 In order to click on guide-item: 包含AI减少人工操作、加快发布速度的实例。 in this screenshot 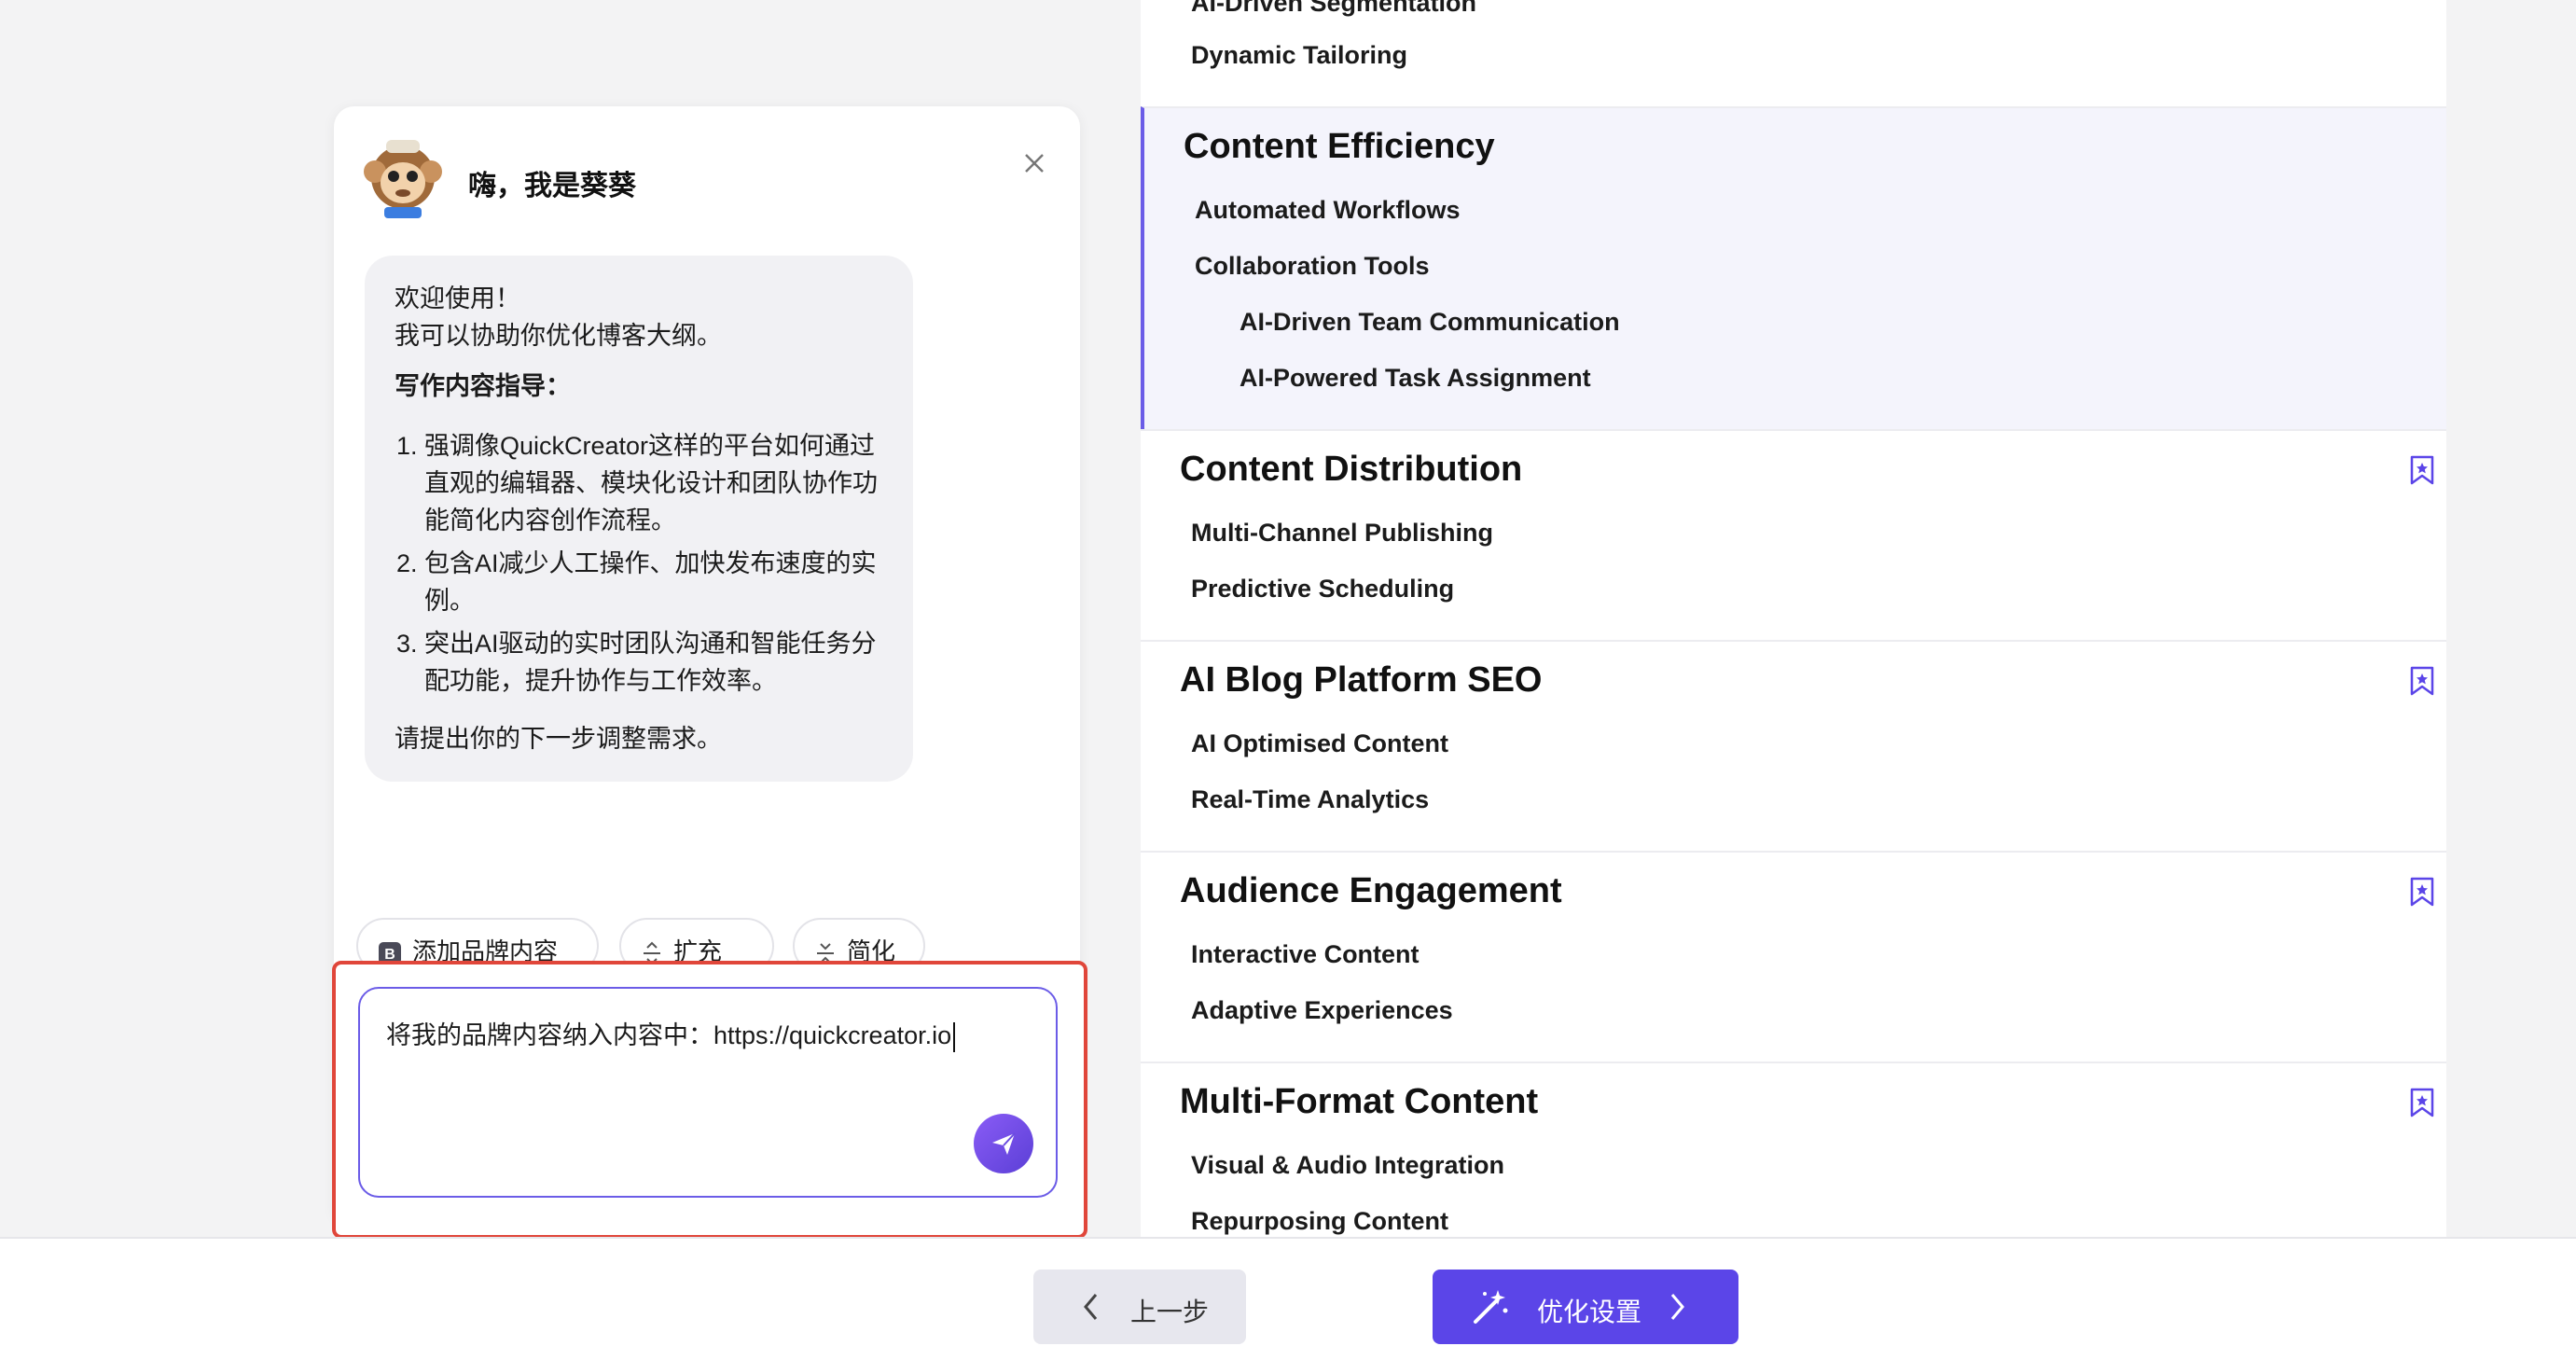, I will do `click(653, 582)`.